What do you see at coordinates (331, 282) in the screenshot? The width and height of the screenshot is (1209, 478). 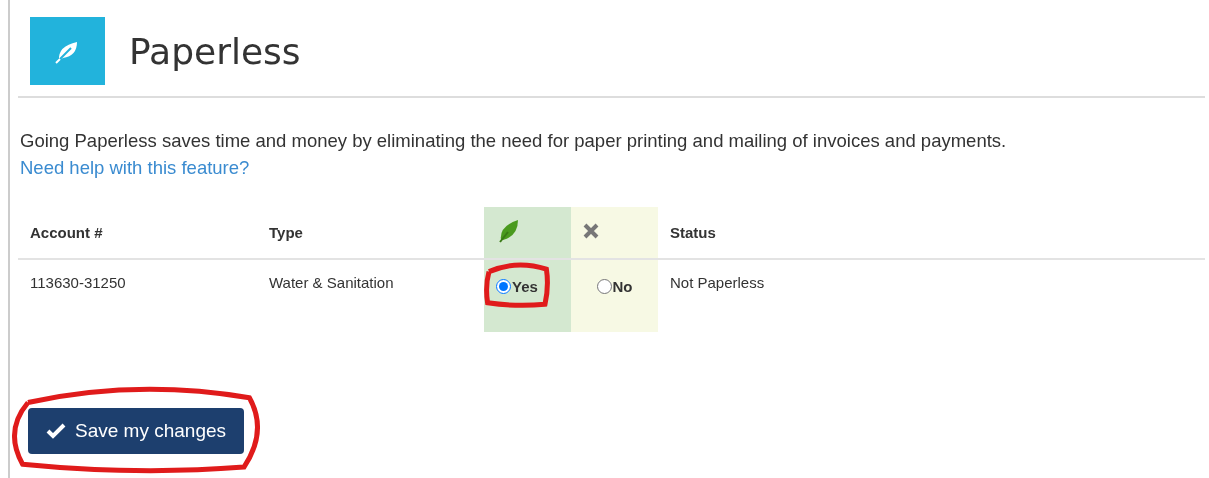 I see `table-cell: Water & Sanitation` at bounding box center [331, 282].